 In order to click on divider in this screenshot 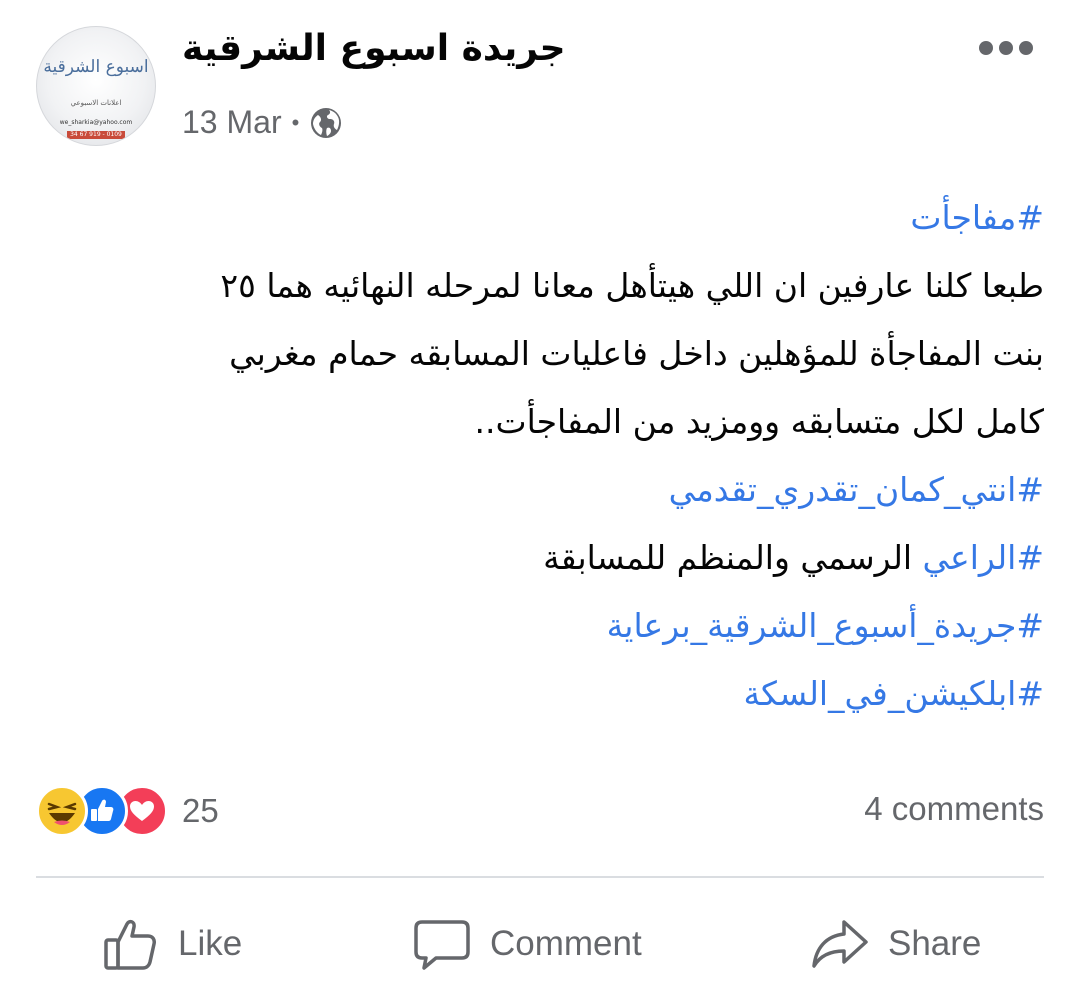, I will do `click(540, 877)`.